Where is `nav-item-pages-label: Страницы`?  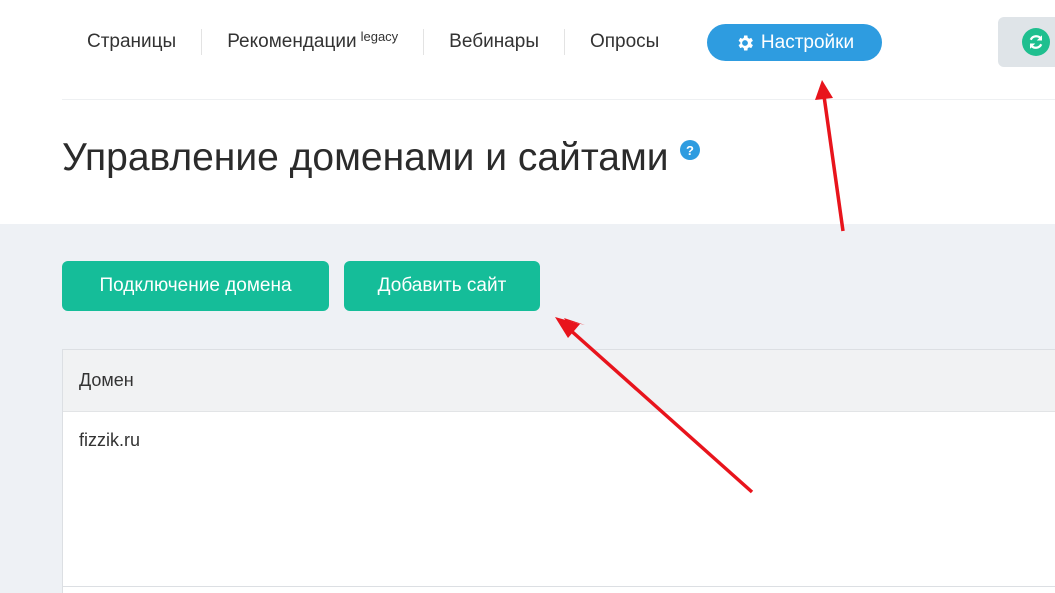
nav-item-pages-label: Страницы is located at coordinates (132, 41).